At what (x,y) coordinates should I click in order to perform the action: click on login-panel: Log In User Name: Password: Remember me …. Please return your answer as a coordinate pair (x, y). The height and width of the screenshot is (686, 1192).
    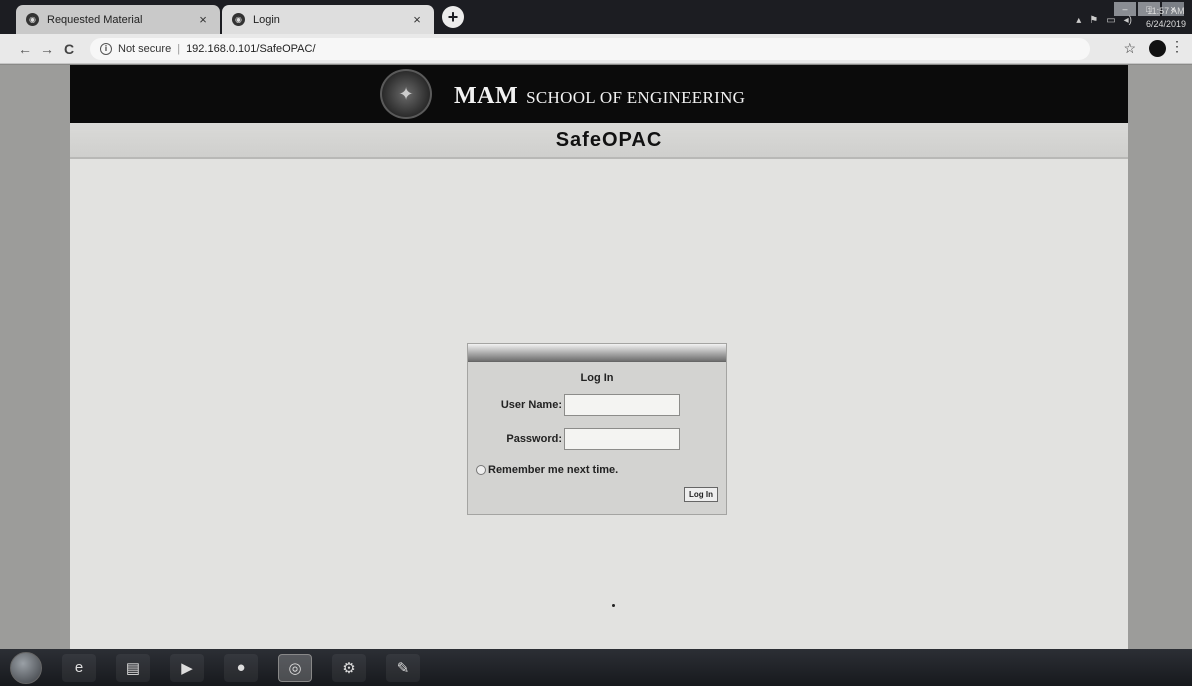
    Looking at the image, I should click on (597, 429).